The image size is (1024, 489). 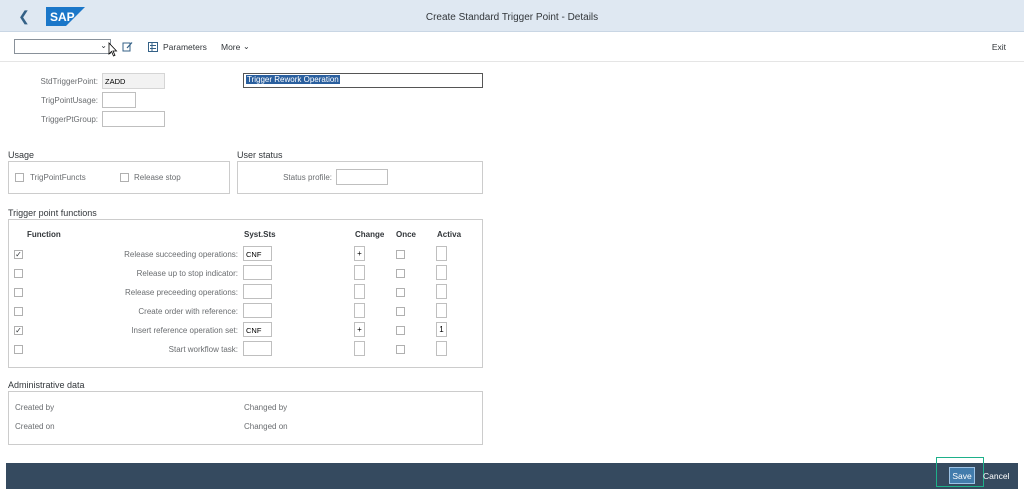 I want to click on parameters-icon, so click(x=153, y=47).